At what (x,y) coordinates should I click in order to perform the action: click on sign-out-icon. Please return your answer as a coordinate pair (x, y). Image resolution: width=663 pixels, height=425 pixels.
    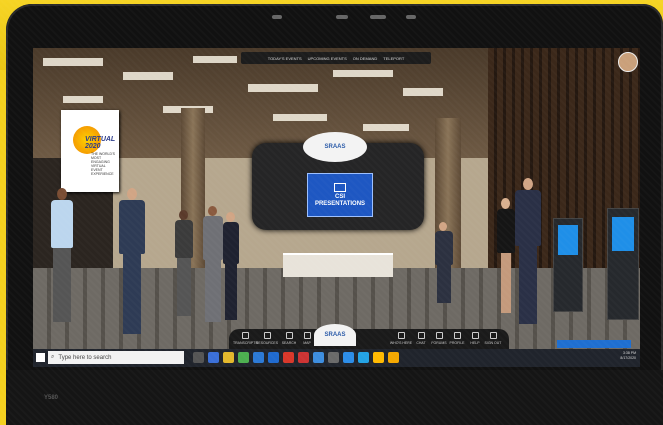
    Looking at the image, I should click on (493, 335).